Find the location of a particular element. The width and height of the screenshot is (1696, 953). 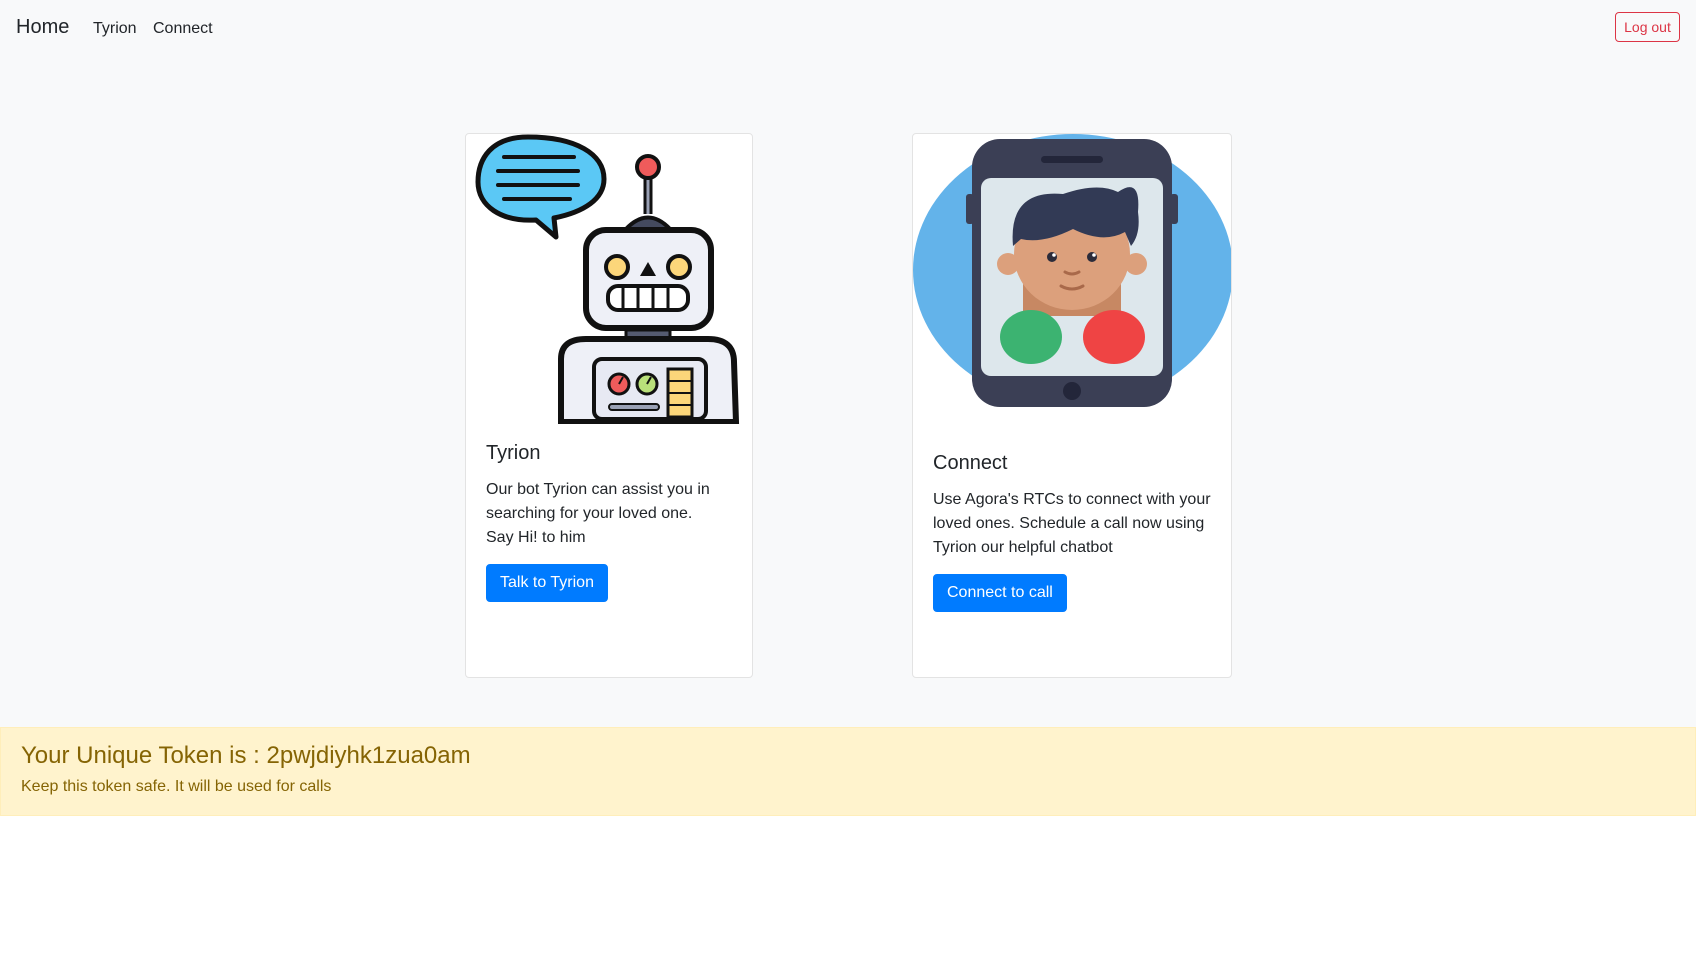

connect-card-title: Connect is located at coordinates (970, 463).